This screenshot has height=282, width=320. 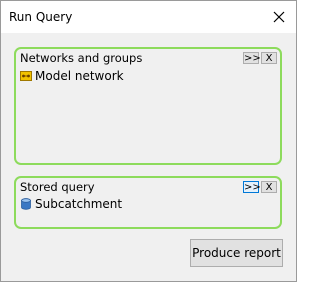 What do you see at coordinates (252, 58) in the screenshot?
I see `networks-expand-button: >>` at bounding box center [252, 58].